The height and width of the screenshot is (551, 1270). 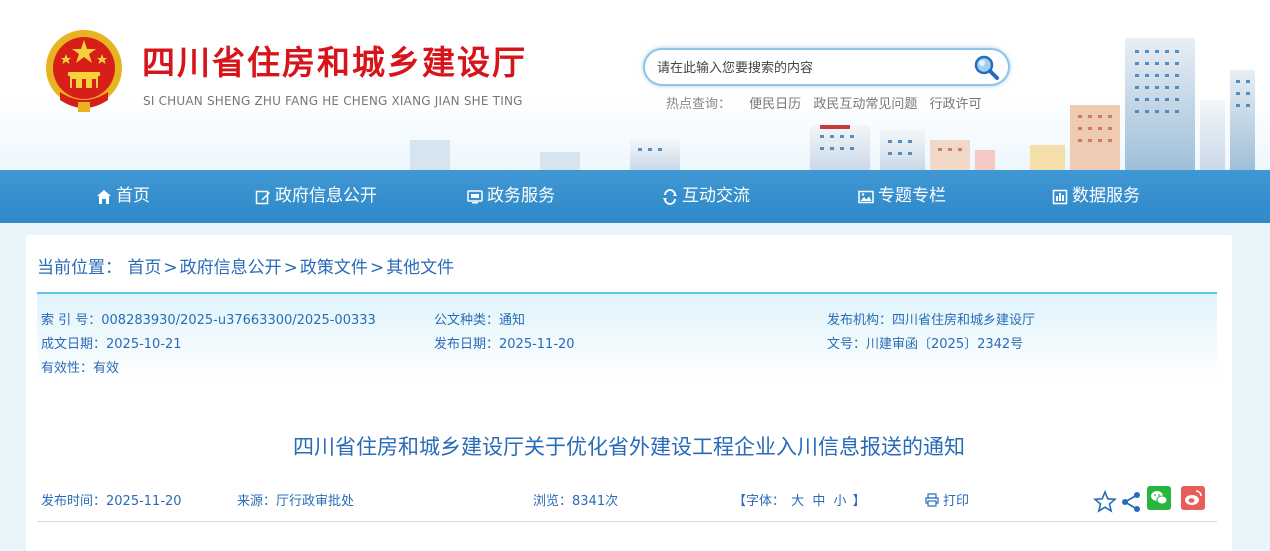 I want to click on breadcrumb-home: 首页, so click(x=144, y=268).